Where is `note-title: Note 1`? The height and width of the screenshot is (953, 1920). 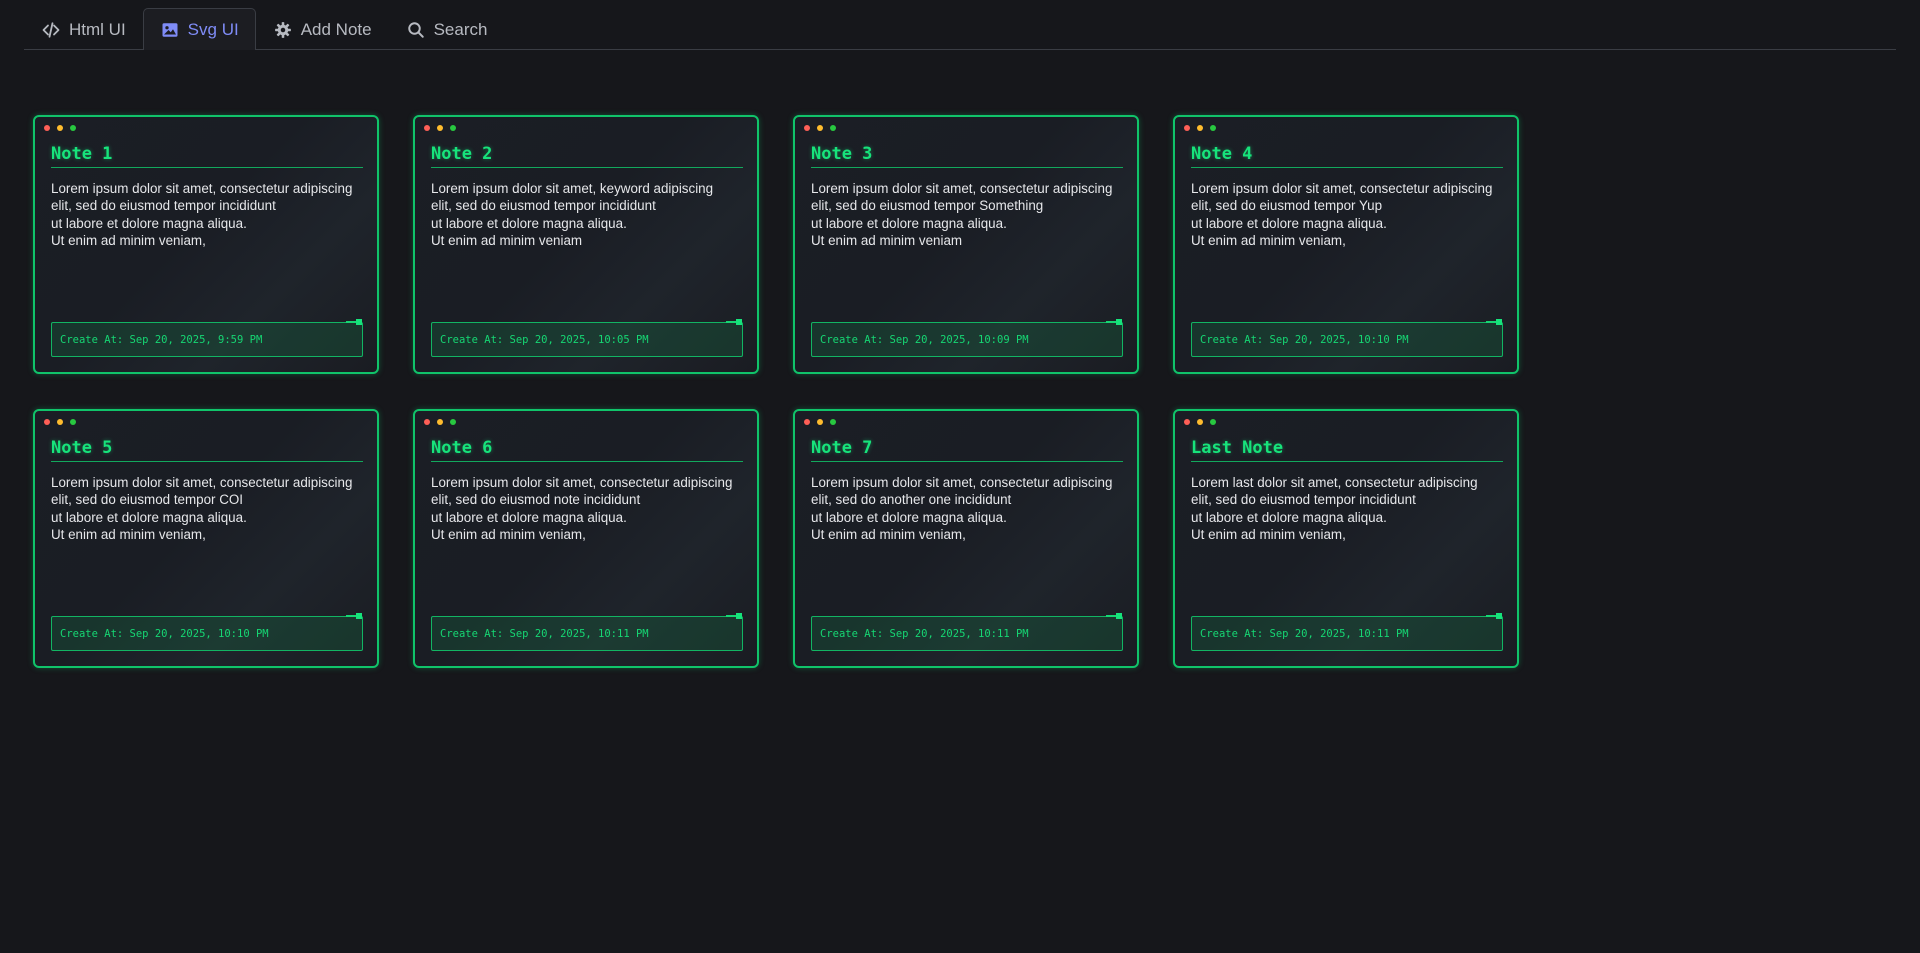
note-title: Note 1 is located at coordinates (207, 156).